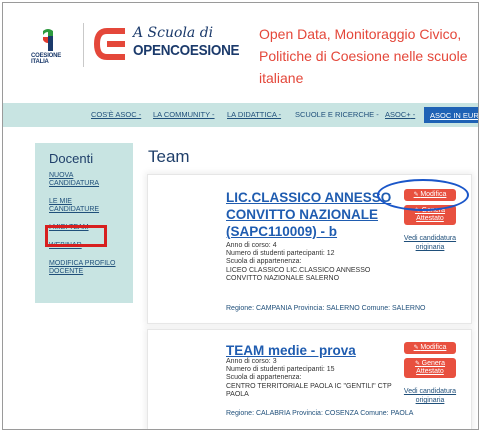 The height and width of the screenshot is (432, 481). I want to click on logo-scuola-text: A Scuola di, so click(173, 33).